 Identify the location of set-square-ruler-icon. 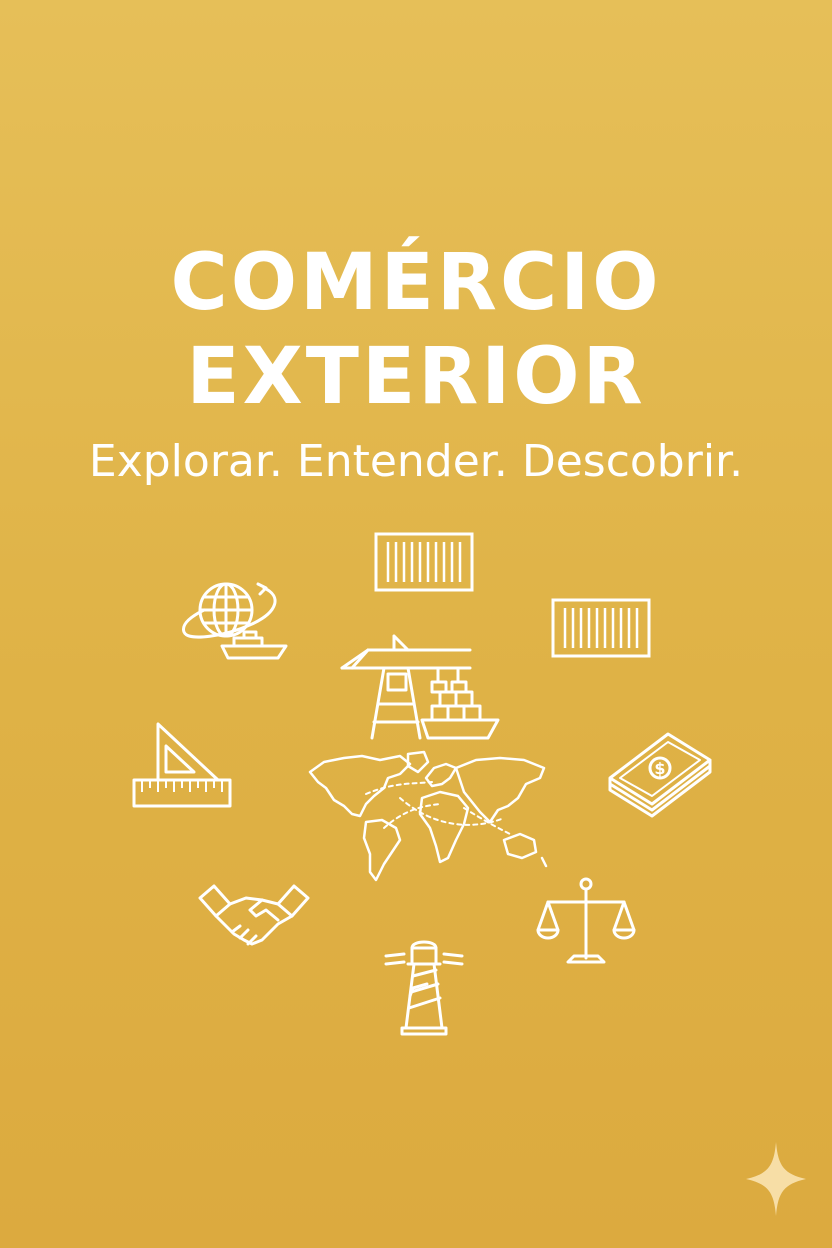
(182, 765).